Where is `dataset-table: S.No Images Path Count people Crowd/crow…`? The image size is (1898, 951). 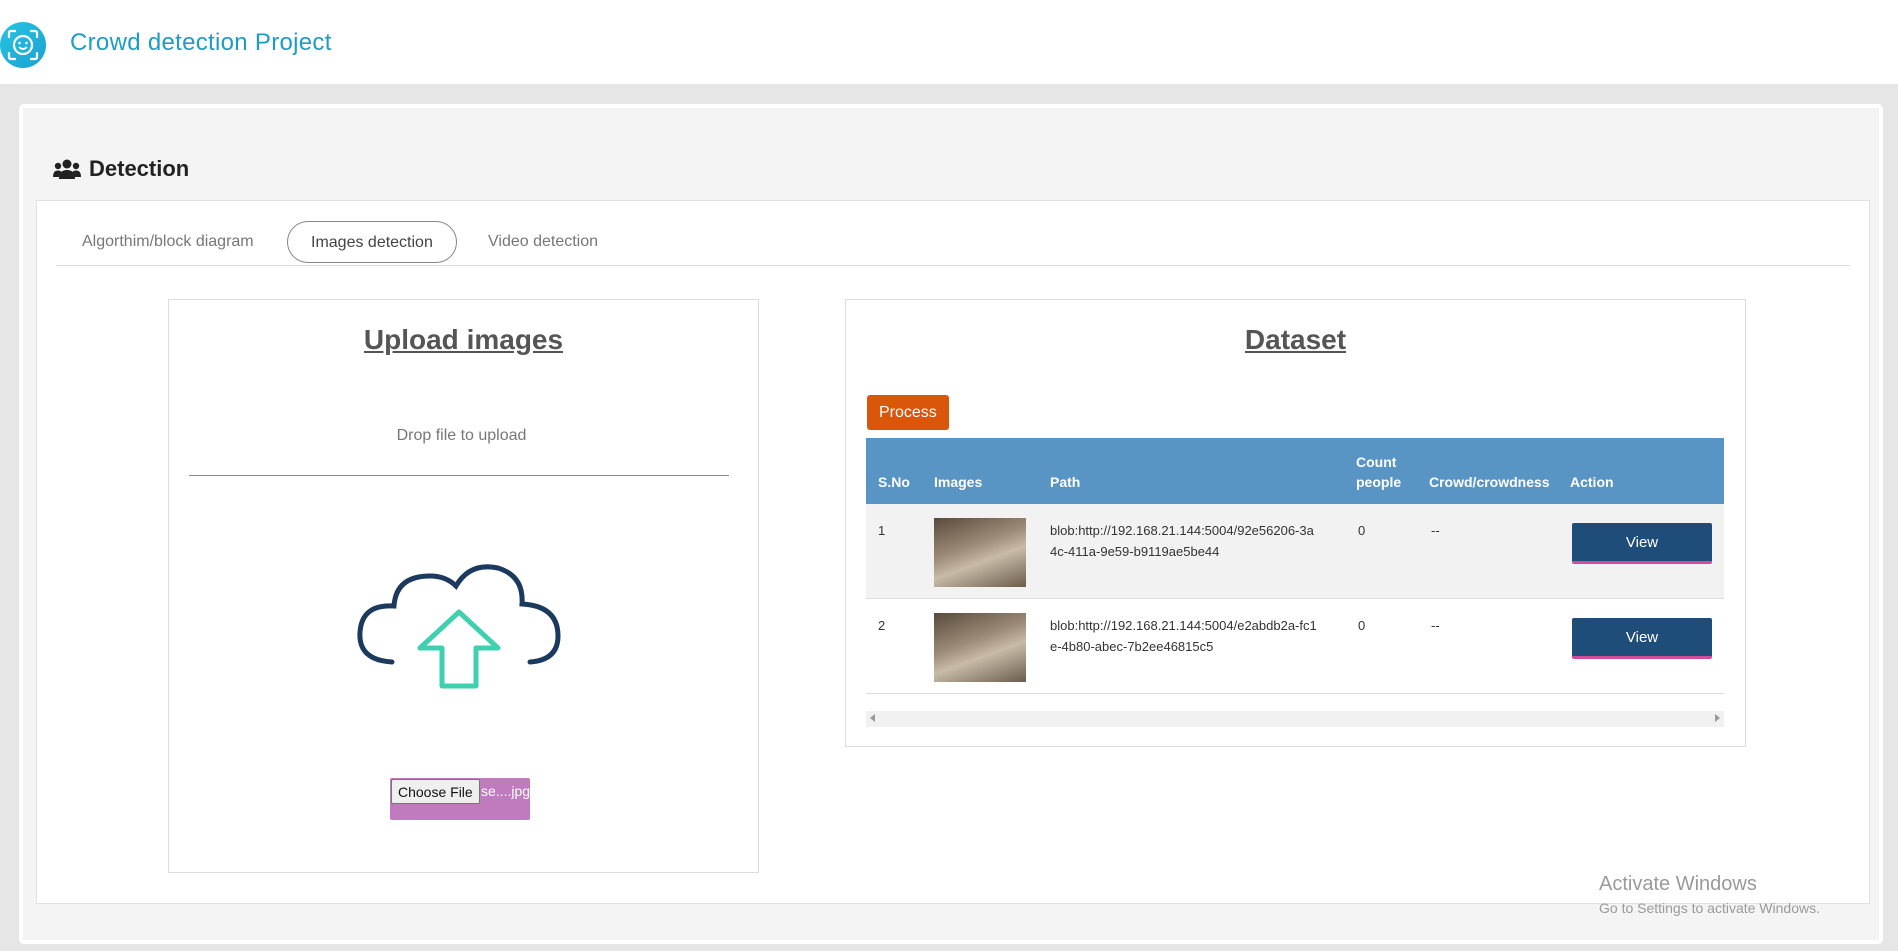
dataset-table: S.No Images Path Count people Crowd/crow… is located at coordinates (1295, 566).